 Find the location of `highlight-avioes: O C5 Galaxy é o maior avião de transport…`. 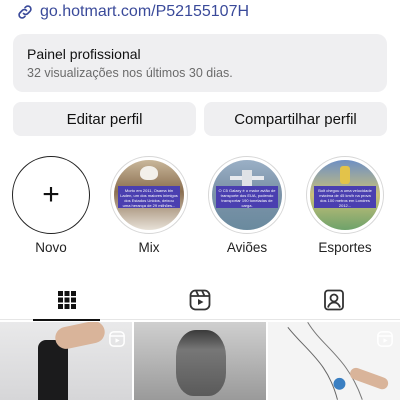

highlight-avioes: O C5 Galaxy é o maior avião de transport… is located at coordinates (247, 205).